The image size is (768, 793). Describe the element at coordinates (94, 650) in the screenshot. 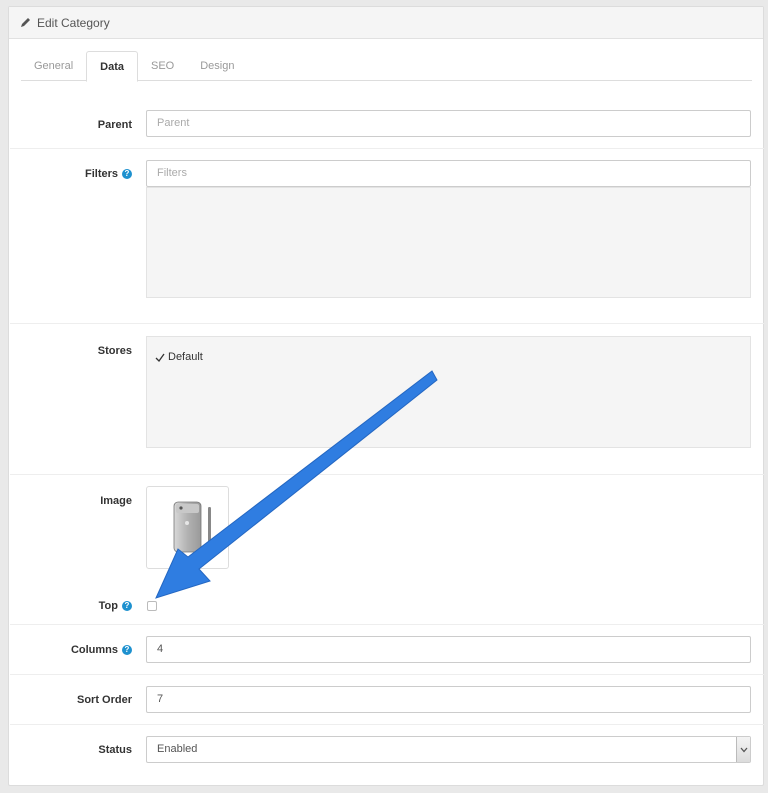

I see `columns-label-text: Columns` at that location.